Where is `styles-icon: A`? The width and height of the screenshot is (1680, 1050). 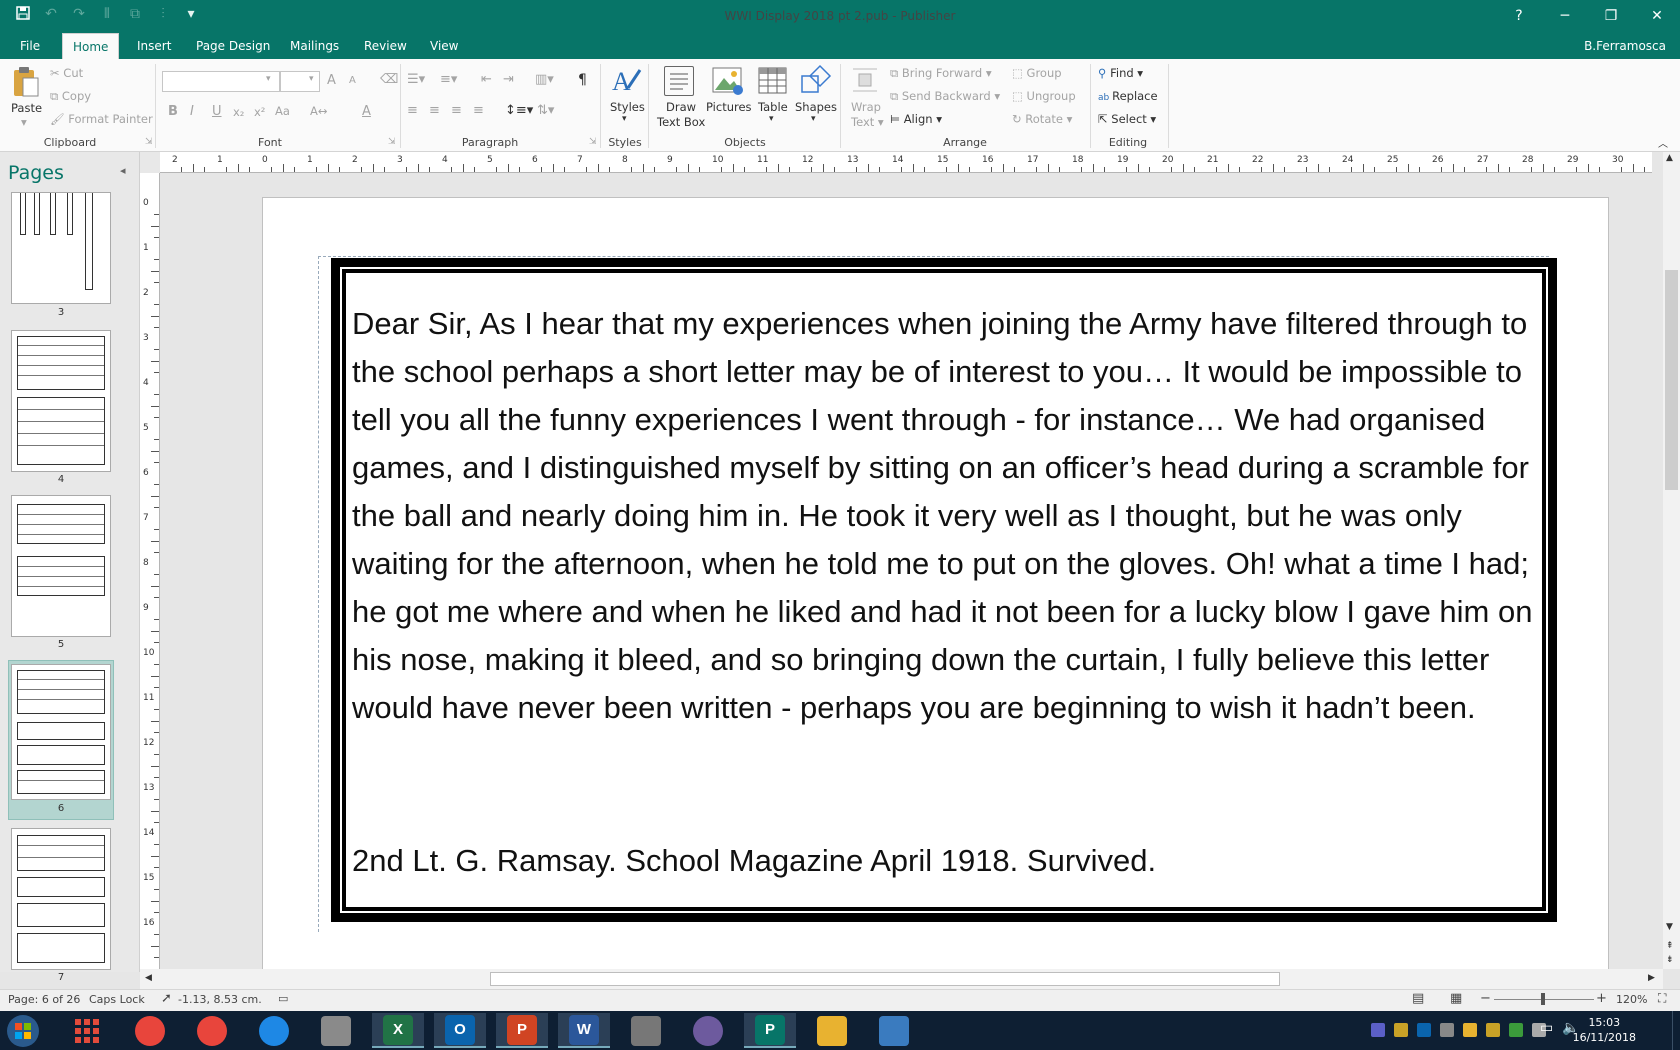
styles-icon: A is located at coordinates (626, 81).